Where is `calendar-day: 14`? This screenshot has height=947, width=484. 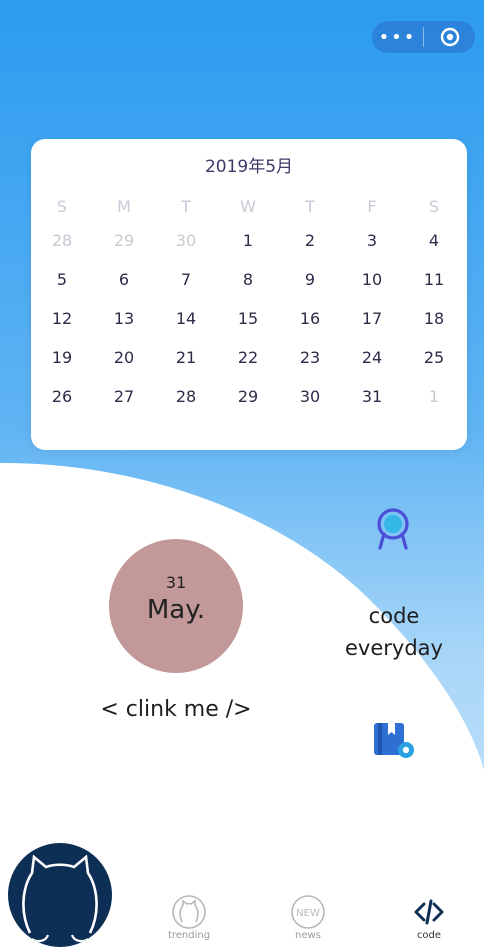
calendar-day: 14 is located at coordinates (186, 319).